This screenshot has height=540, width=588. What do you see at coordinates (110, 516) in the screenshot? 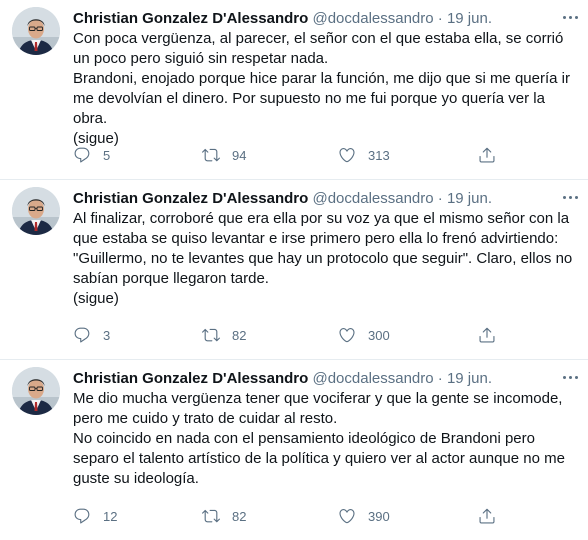
I see `reply-count: 12` at bounding box center [110, 516].